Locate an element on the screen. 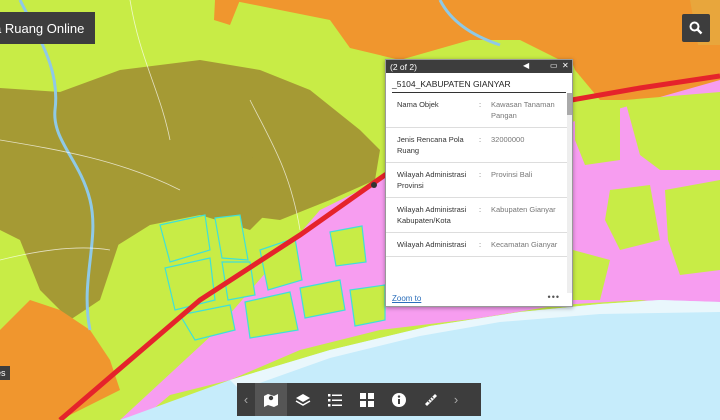 This screenshot has height=420, width=720. left-panel-tab-label: es is located at coordinates (3, 373).